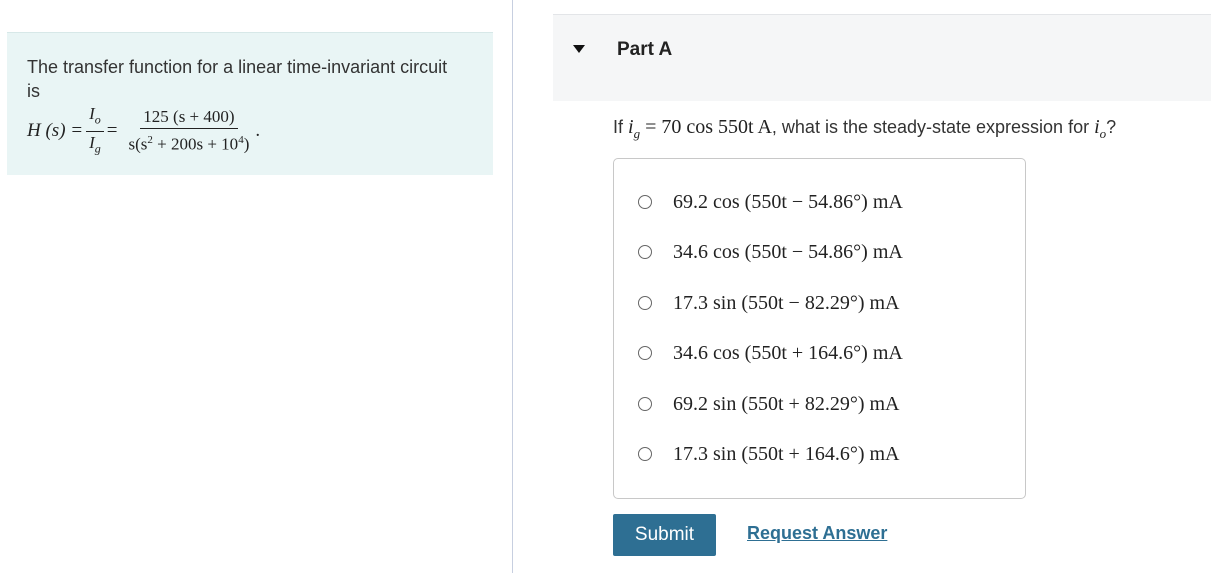 This screenshot has width=1211, height=573. What do you see at coordinates (786, 403) in the screenshot?
I see `answer-option-label: 69.2 sin (550t + 82.29°) mA` at bounding box center [786, 403].